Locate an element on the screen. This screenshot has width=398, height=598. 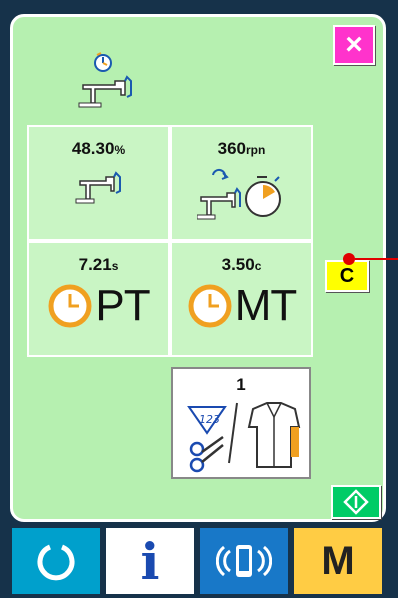
stat-speed: 360rpn is located at coordinates (241, 183).